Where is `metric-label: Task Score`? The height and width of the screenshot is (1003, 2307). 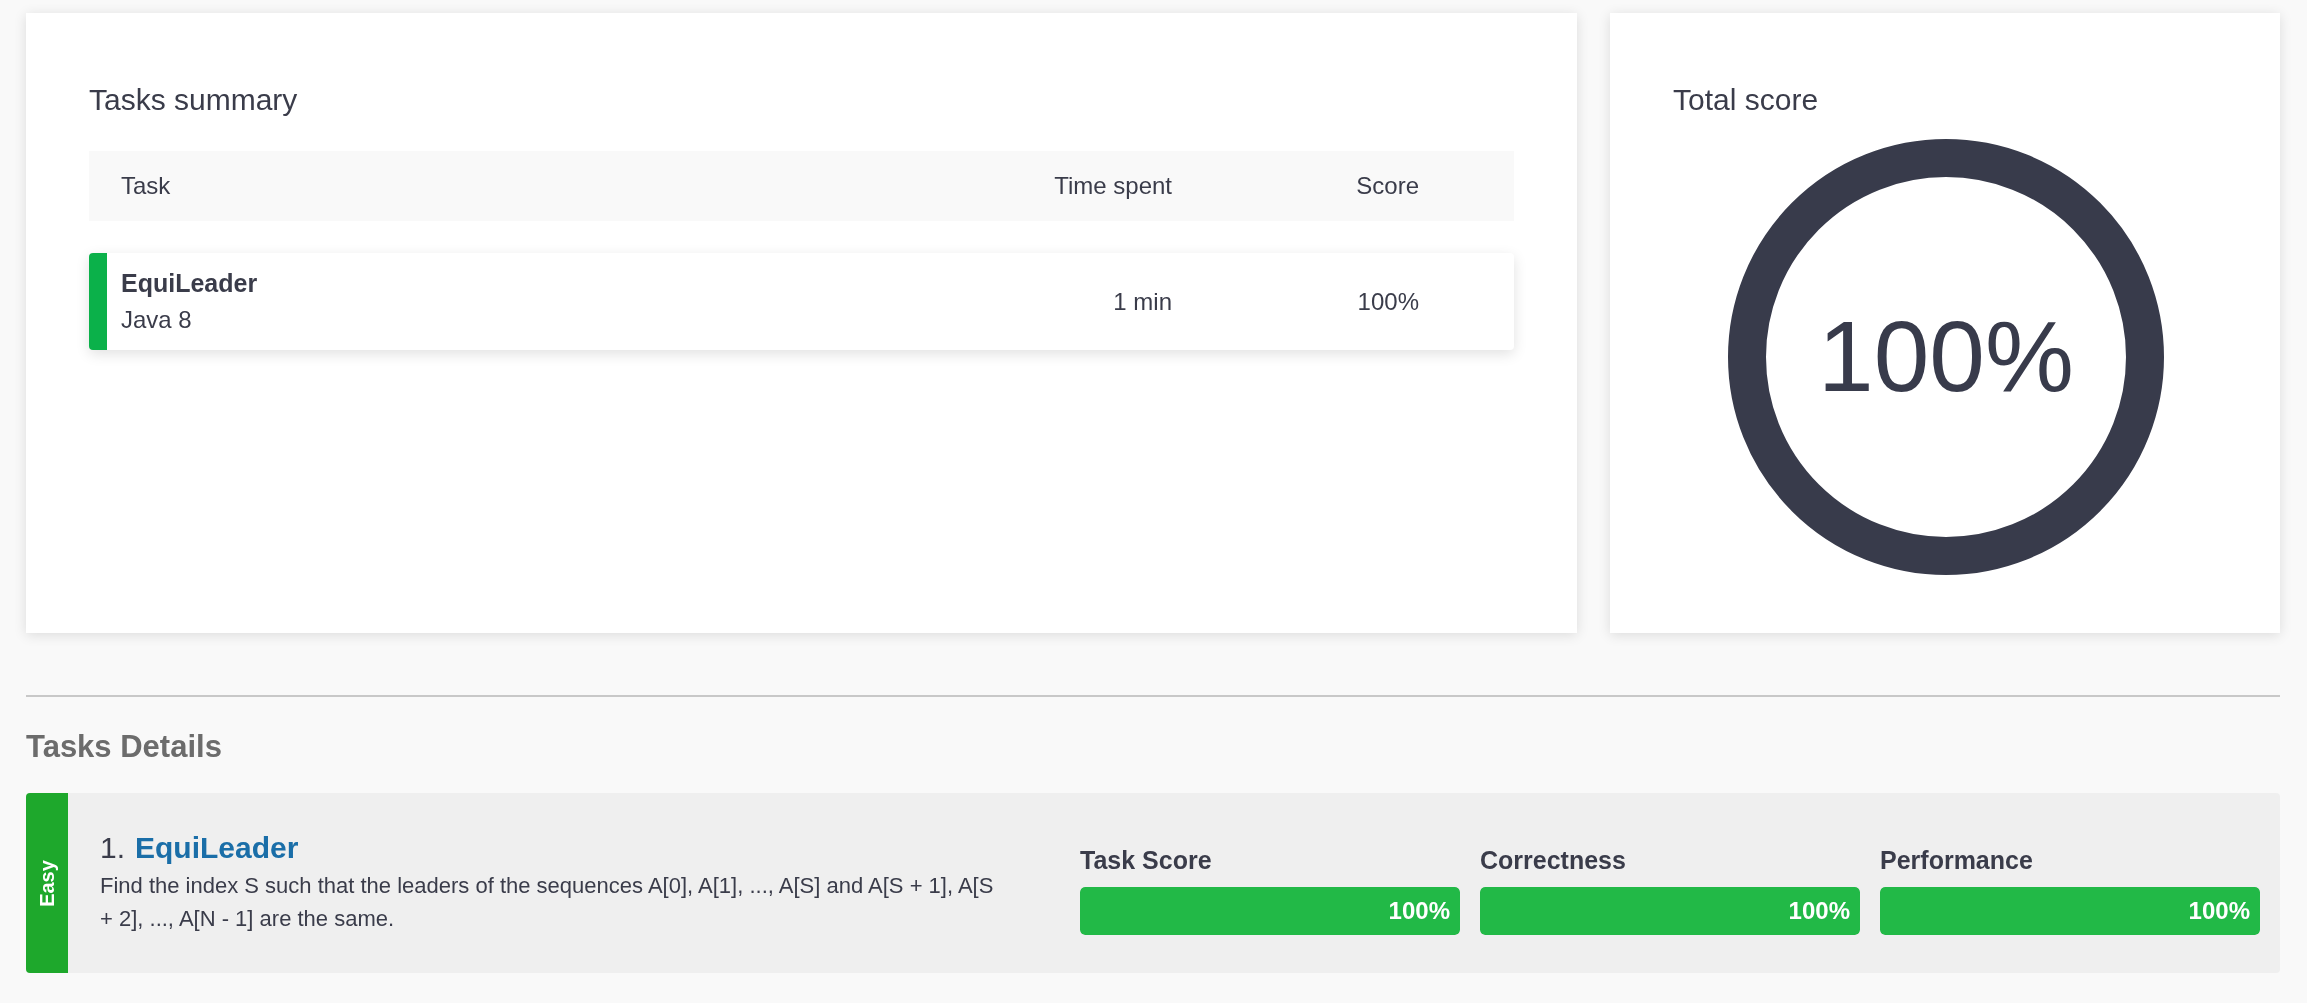 metric-label: Task Score is located at coordinates (1146, 860).